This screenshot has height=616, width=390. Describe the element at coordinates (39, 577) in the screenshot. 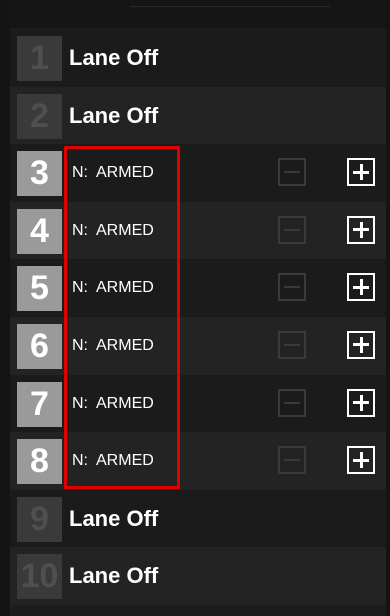

I see `lane-number: 10` at that location.